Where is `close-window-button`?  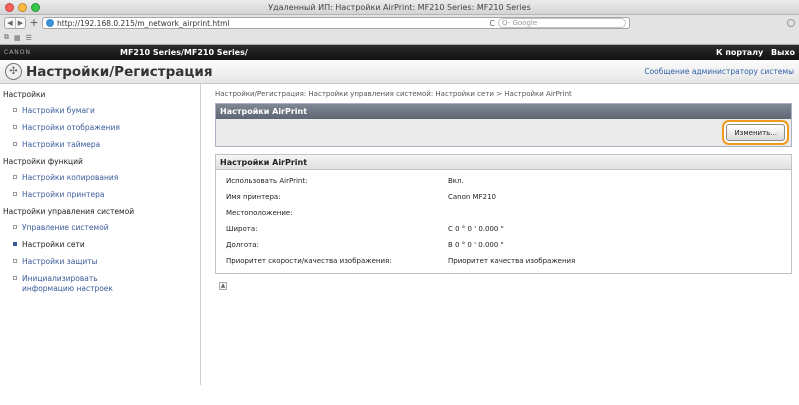
close-window-button is located at coordinates (9, 7).